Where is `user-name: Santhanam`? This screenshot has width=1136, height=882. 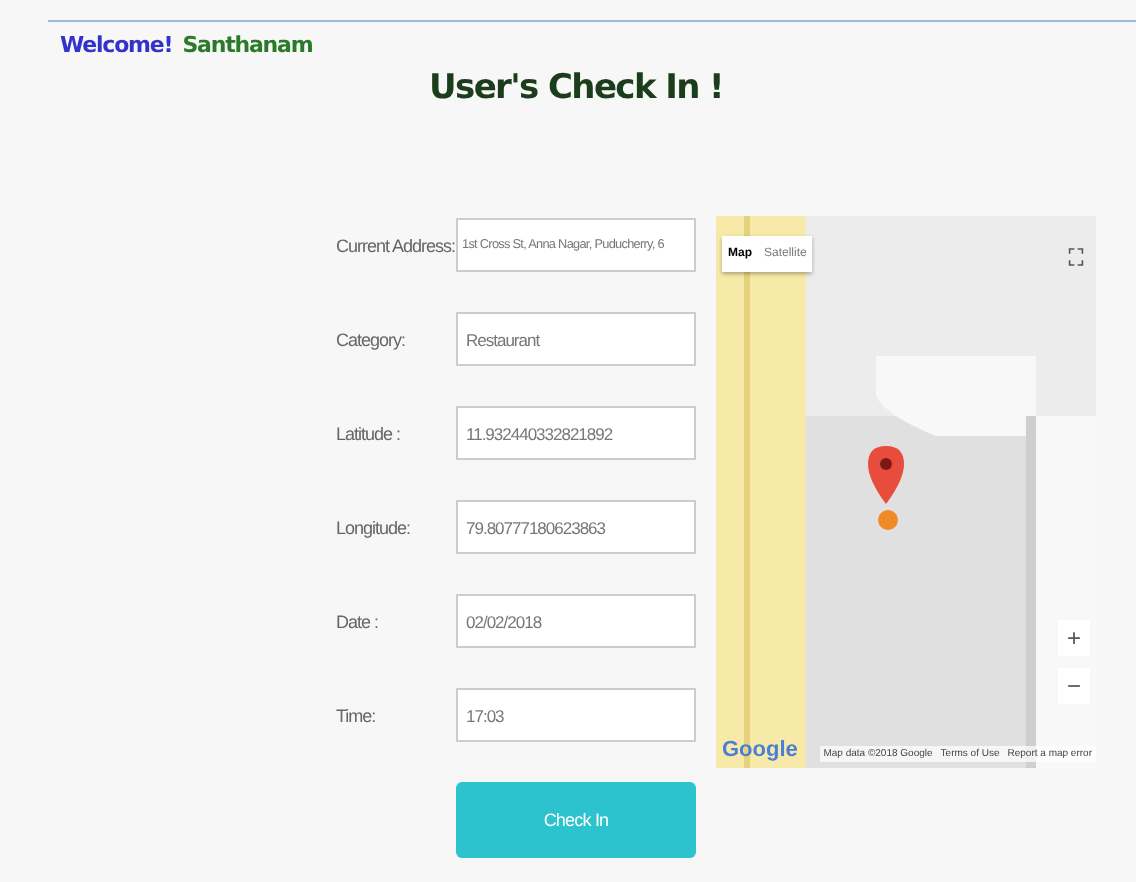
user-name: Santhanam is located at coordinates (247, 45).